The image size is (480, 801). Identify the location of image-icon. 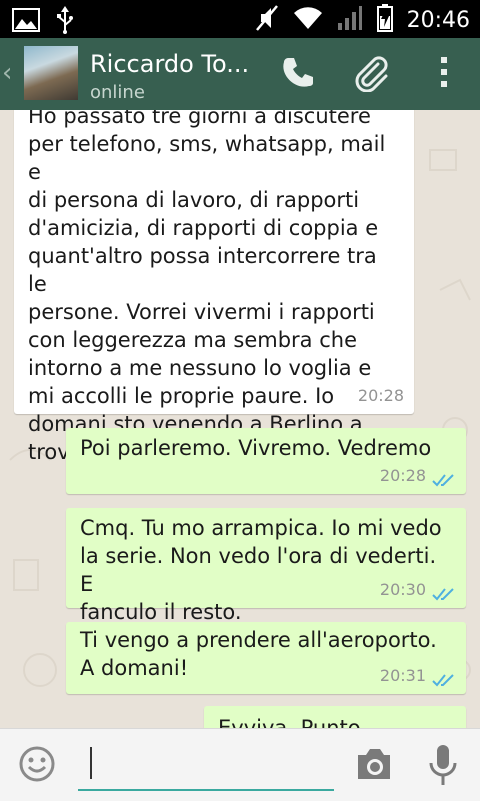
(26, 22).